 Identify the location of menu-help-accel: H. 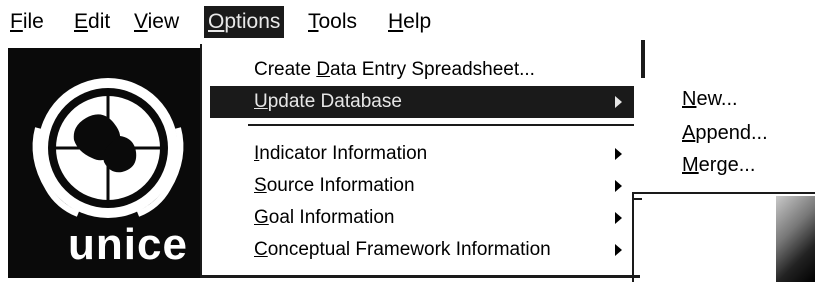
(396, 21).